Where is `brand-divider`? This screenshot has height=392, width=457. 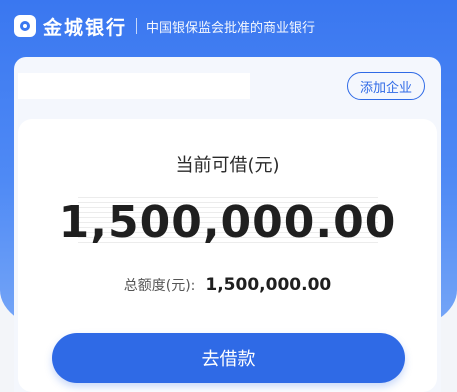
brand-divider is located at coordinates (137, 26).